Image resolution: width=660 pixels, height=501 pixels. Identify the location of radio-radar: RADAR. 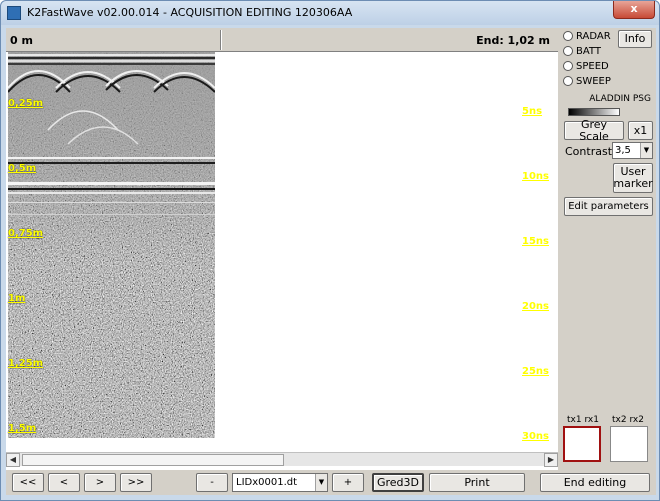
(587, 38).